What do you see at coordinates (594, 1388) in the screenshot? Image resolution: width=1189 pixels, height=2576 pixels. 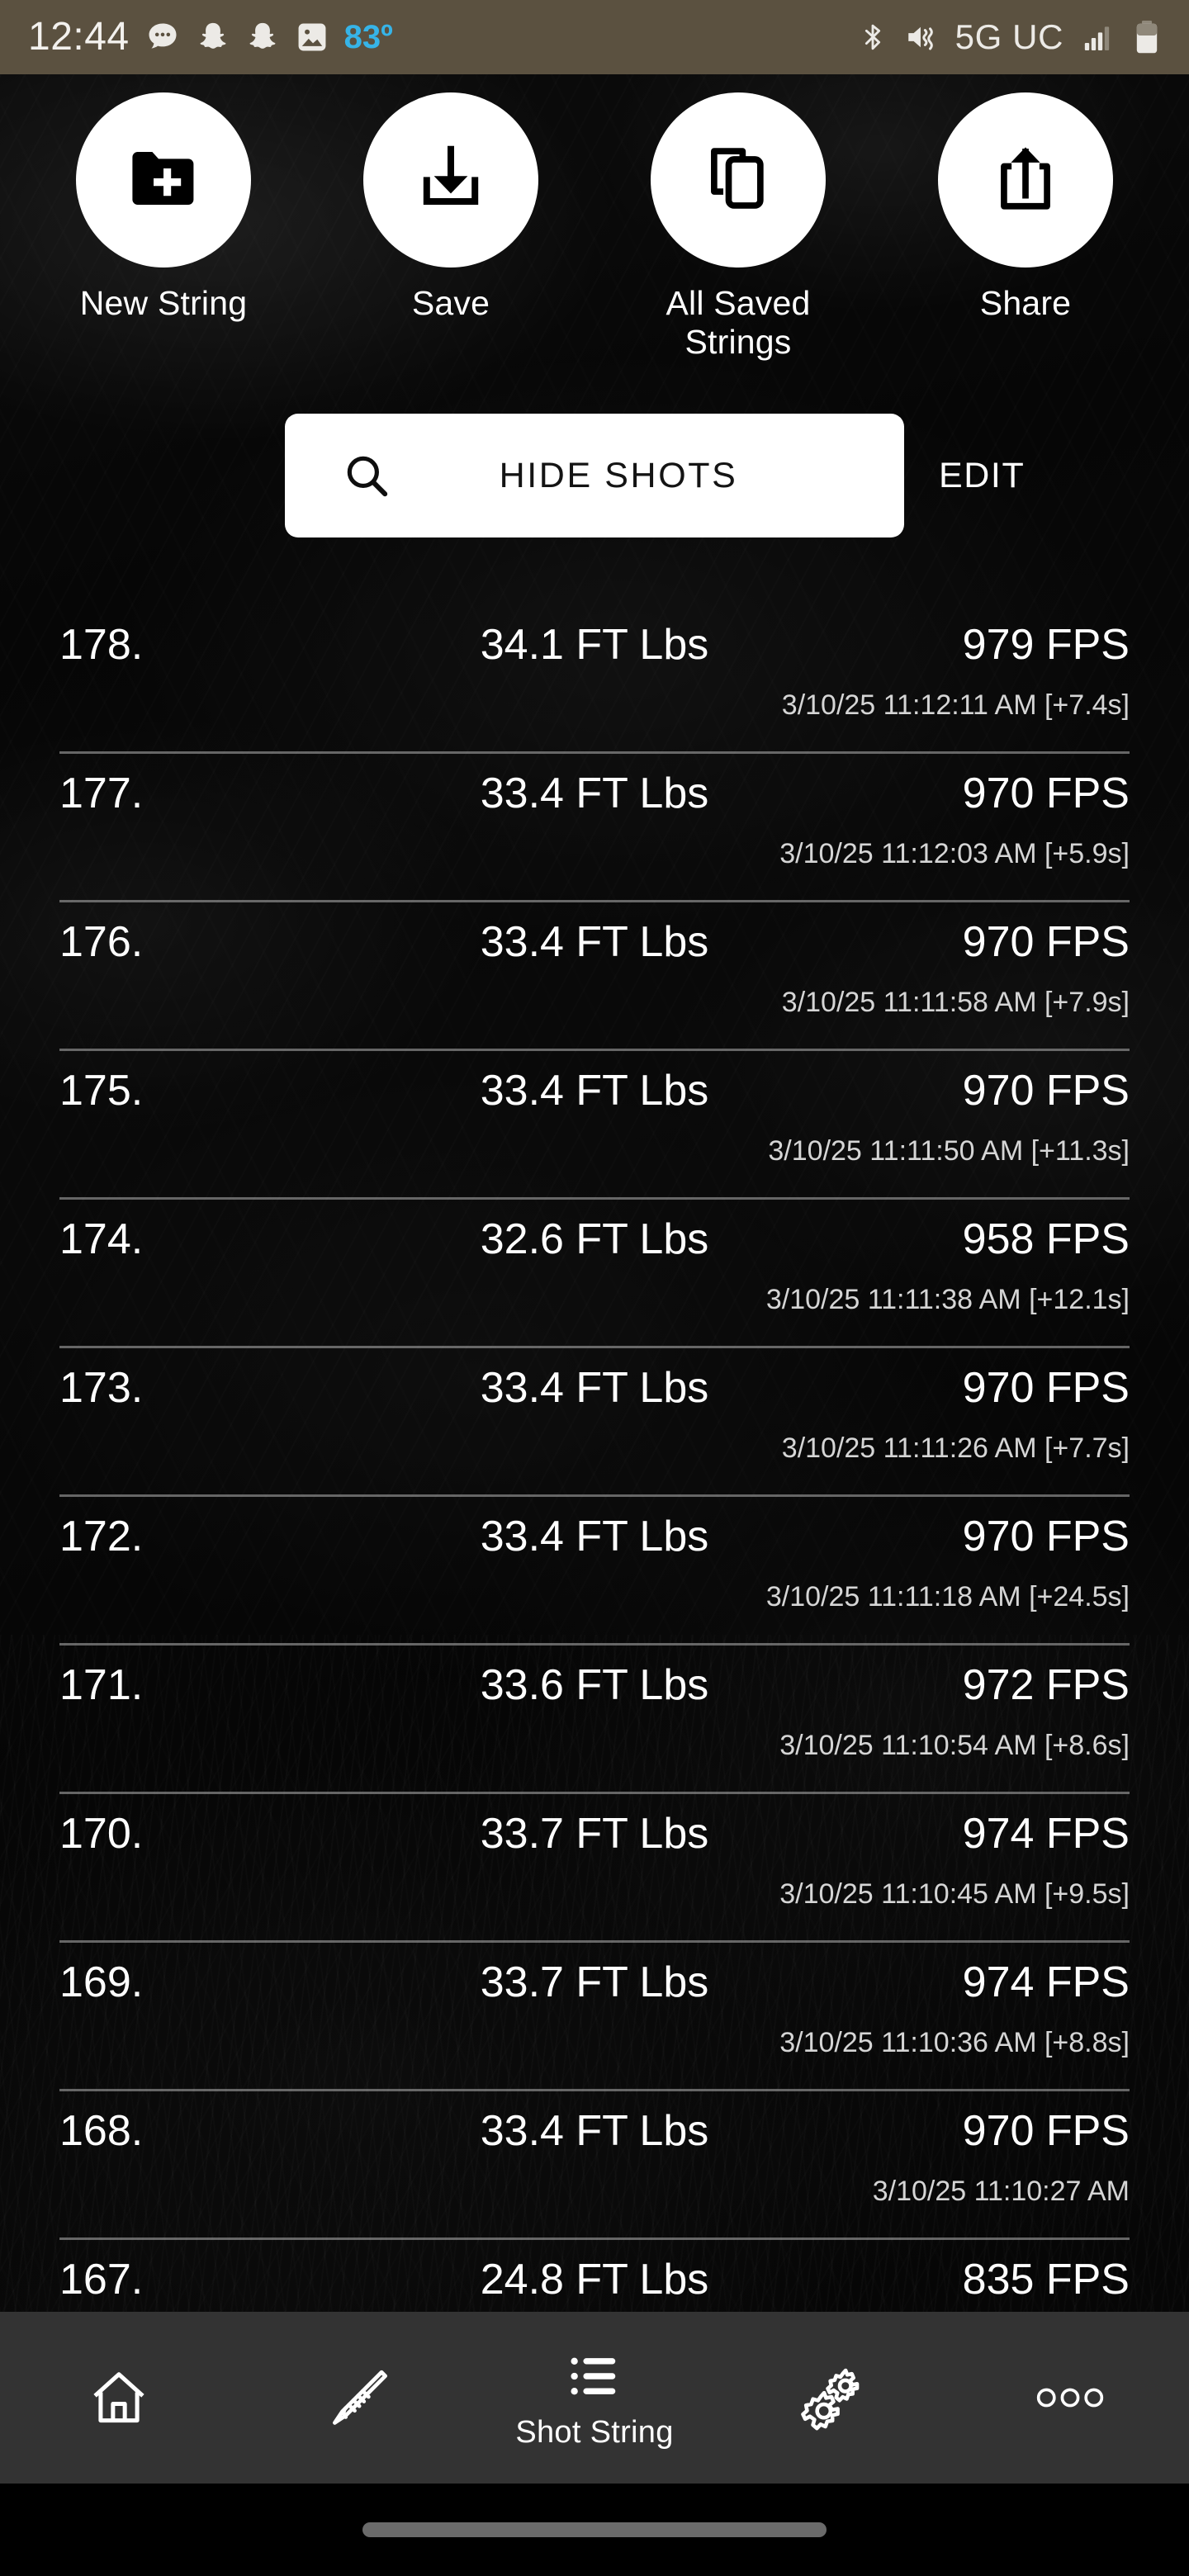 I see `shot-row-main: 173. 33.4 FT Lbs 970 FPS` at bounding box center [594, 1388].